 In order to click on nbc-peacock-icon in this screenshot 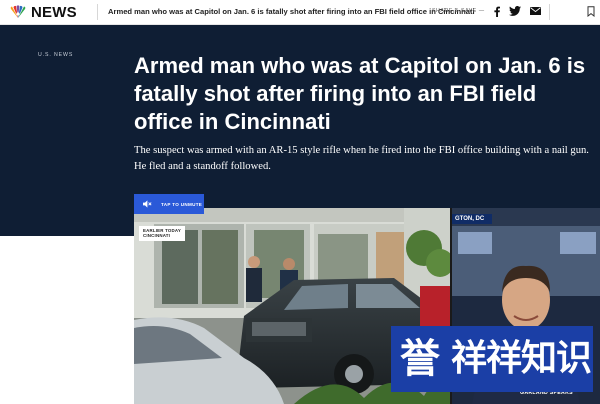, I will do `click(18, 12)`.